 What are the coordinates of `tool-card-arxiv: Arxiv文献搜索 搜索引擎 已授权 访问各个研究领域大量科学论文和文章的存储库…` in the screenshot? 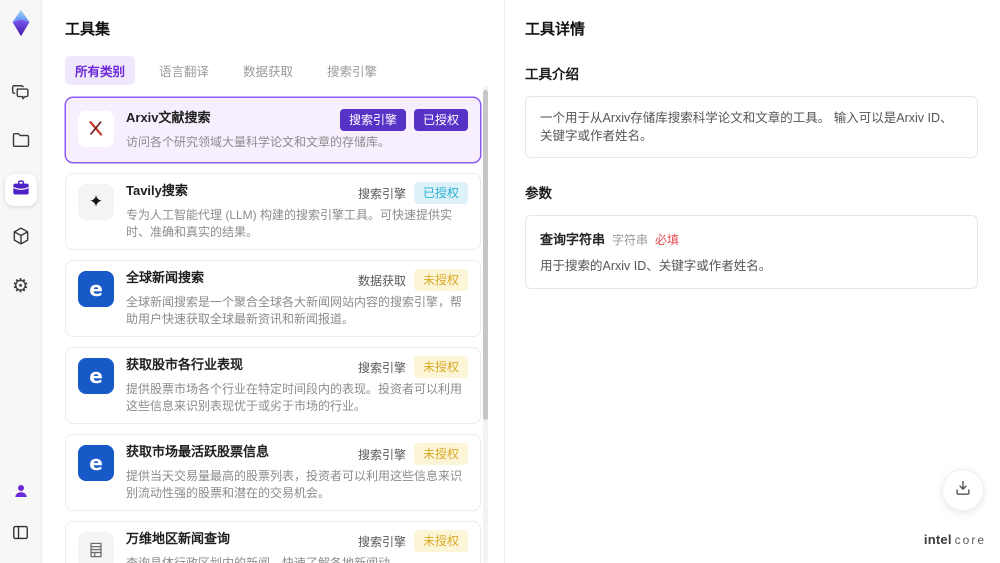 It's located at (273, 130).